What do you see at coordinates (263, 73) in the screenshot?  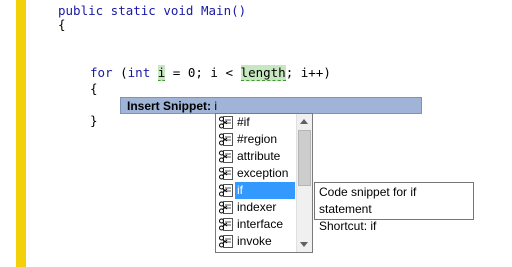 I see `length-placeholder: length` at bounding box center [263, 73].